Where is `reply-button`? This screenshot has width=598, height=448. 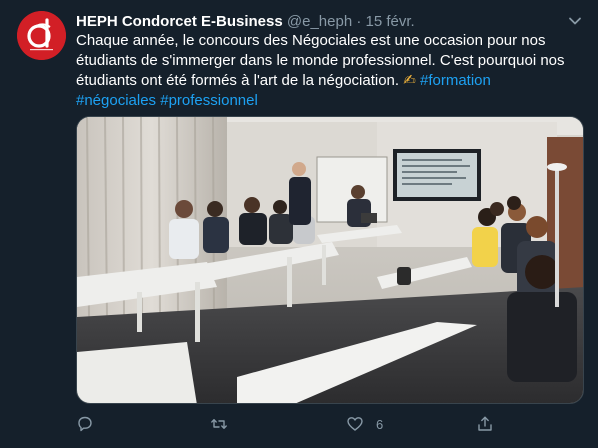 reply-button is located at coordinates (85, 424).